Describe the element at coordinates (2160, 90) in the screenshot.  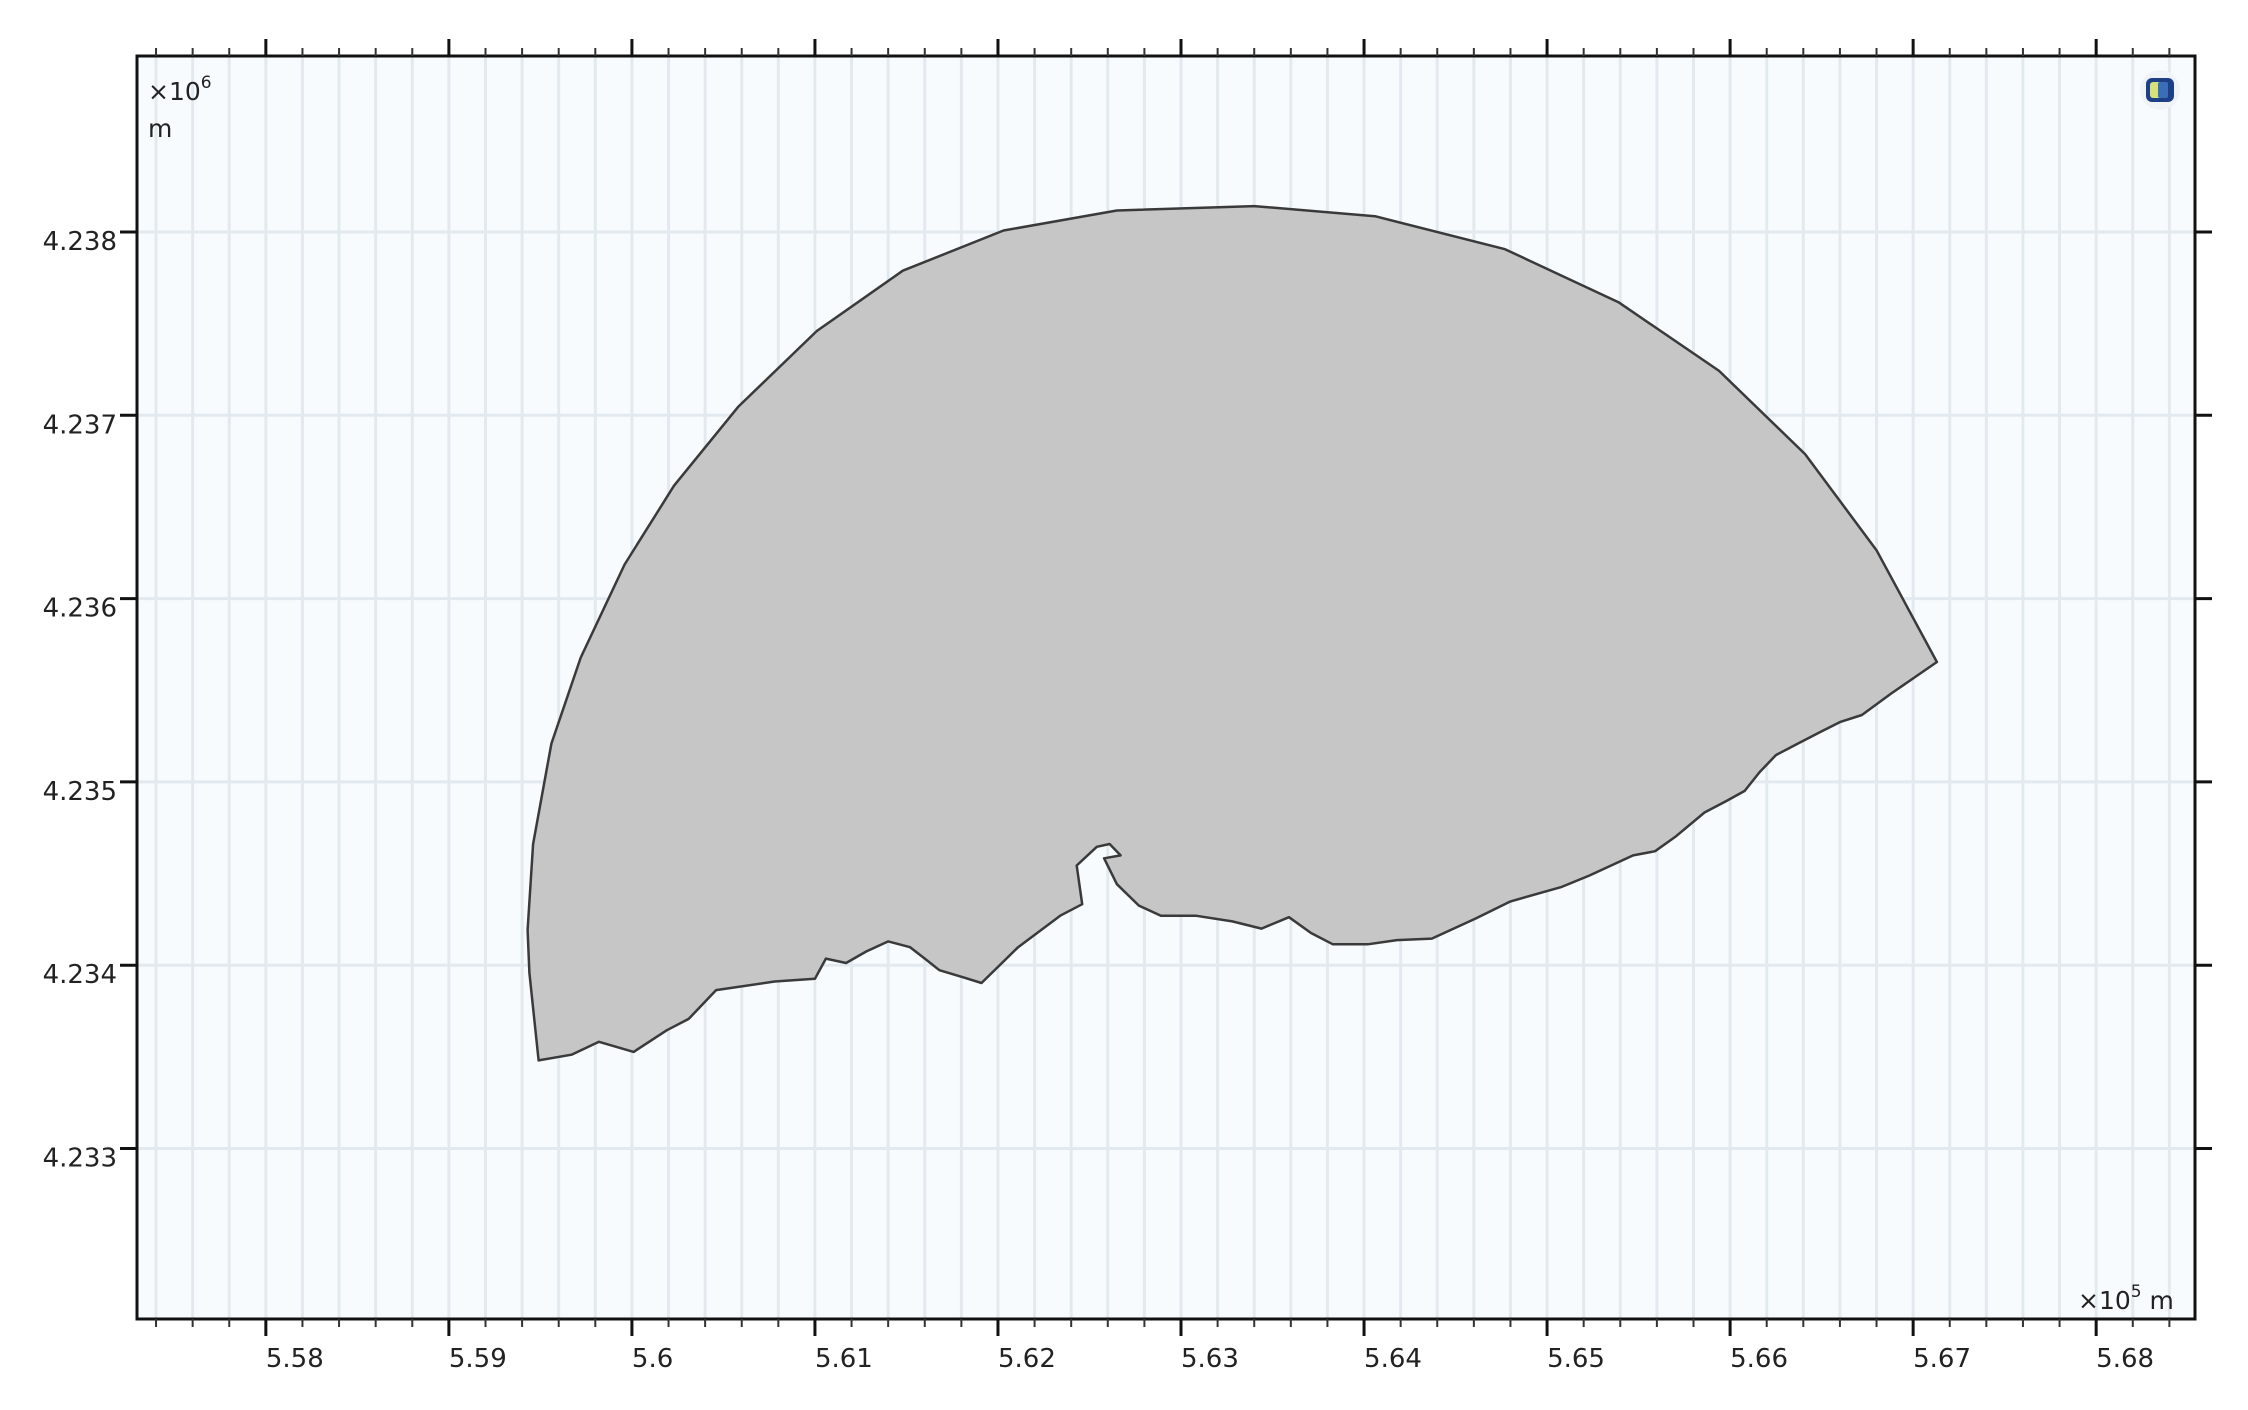
I see `graphics-window-icon` at that location.